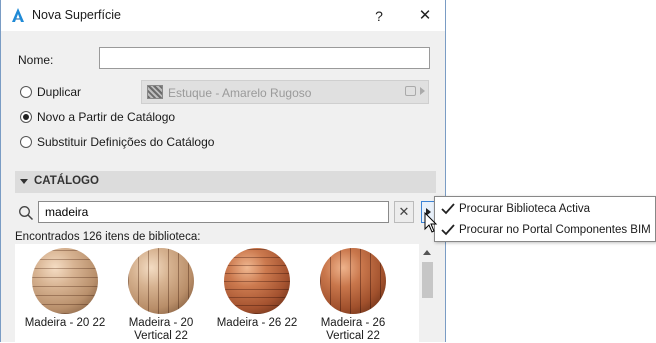 This screenshot has width=656, height=343. Describe the element at coordinates (18, 15) in the screenshot. I see `archicad-icon` at that location.